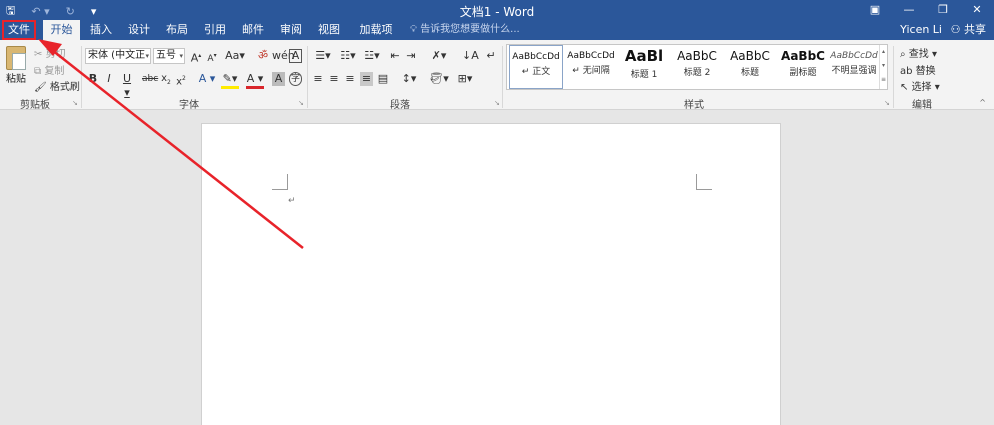  I want to click on bold-icon: B, so click(93, 79).